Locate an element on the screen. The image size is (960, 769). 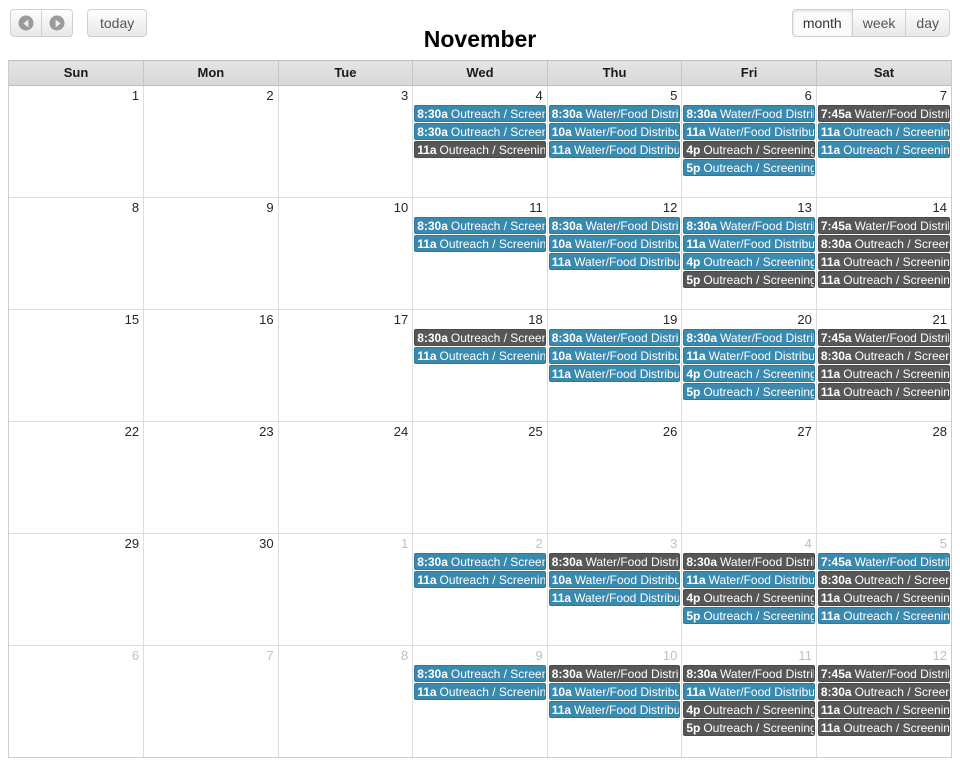
day-cell: 6 is located at coordinates (76, 700).